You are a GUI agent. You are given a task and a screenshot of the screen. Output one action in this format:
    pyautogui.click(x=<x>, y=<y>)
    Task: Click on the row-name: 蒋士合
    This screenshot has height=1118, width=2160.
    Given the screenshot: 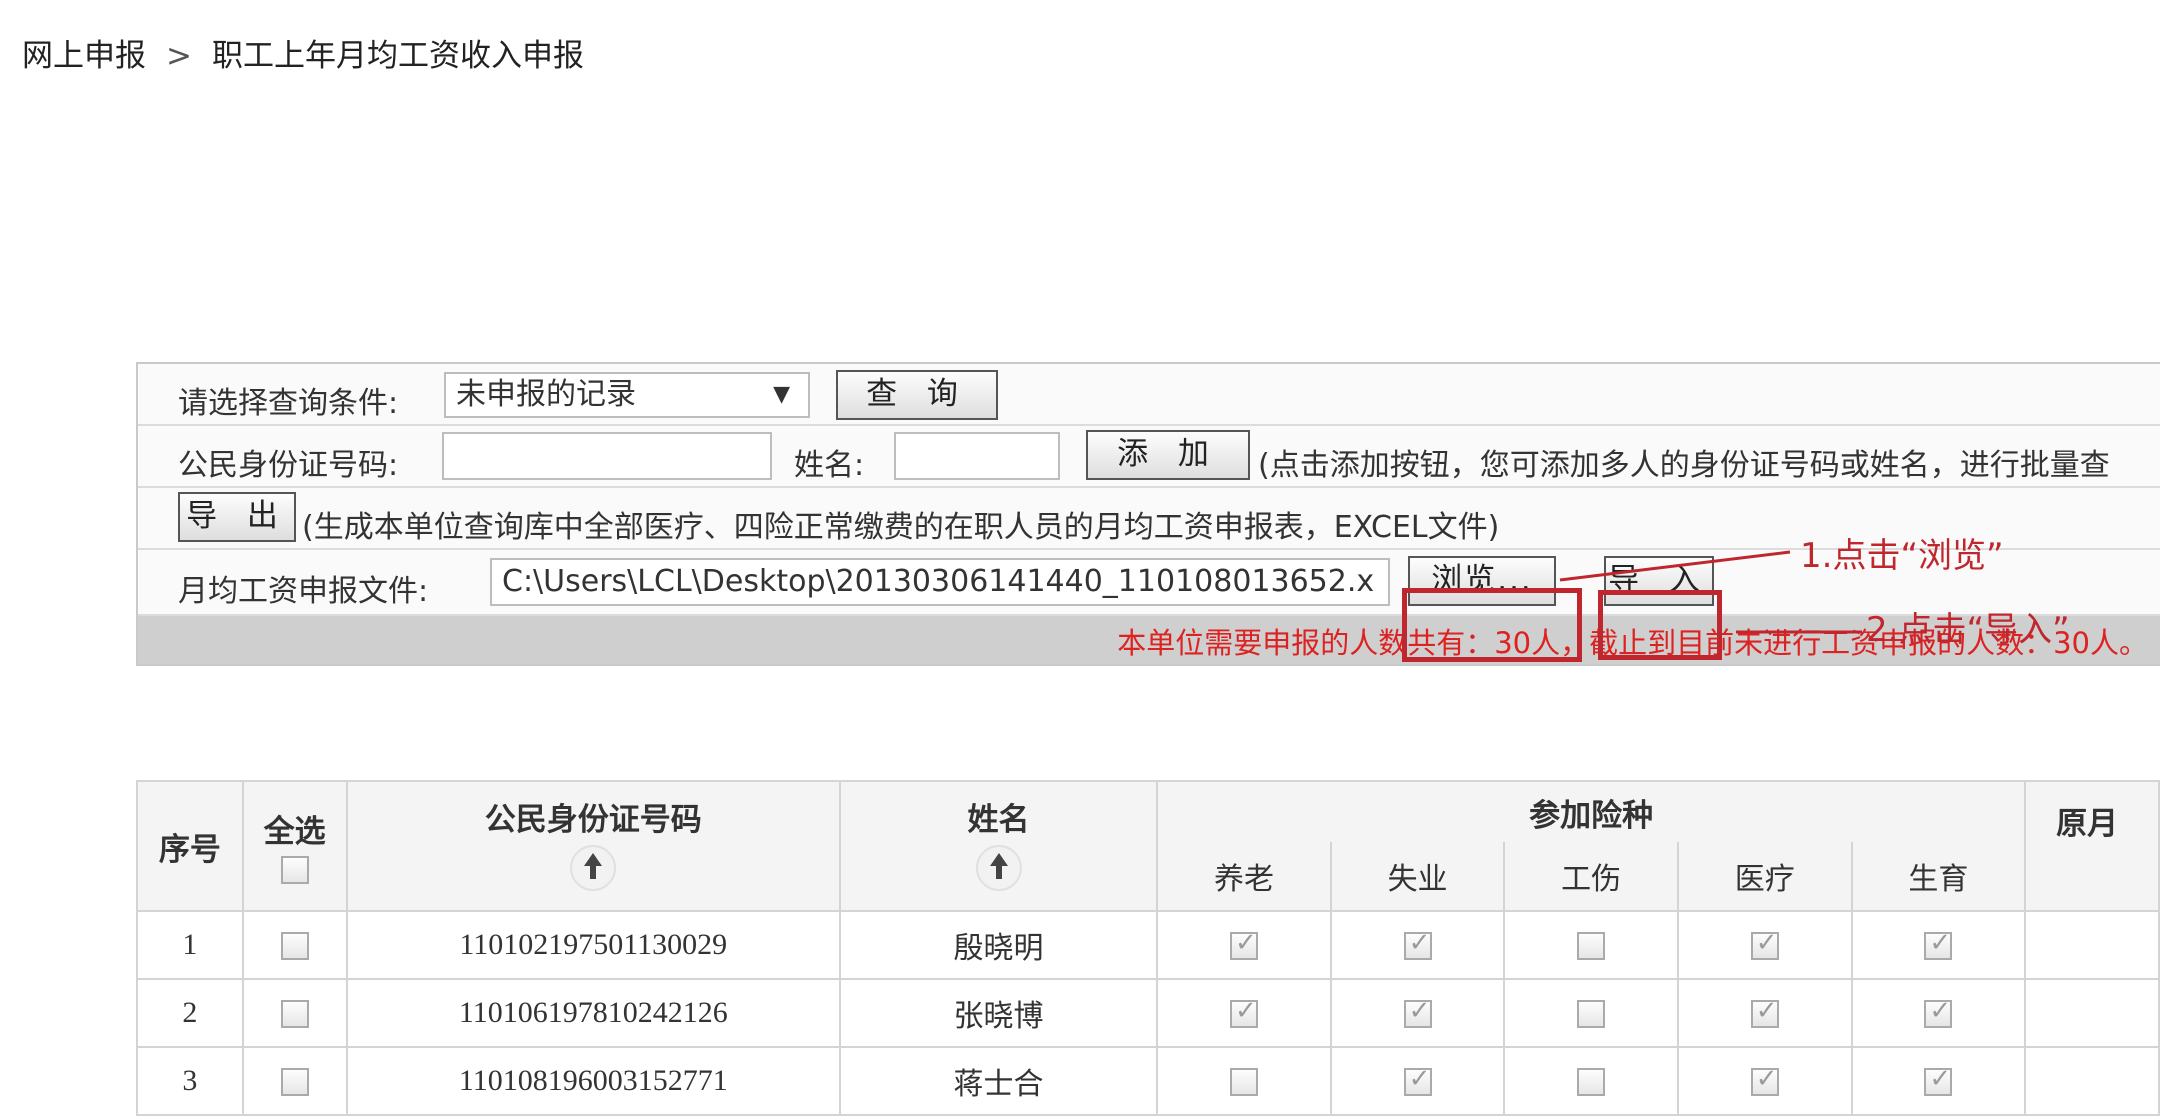 What is the action you would take?
    pyautogui.click(x=998, y=1081)
    